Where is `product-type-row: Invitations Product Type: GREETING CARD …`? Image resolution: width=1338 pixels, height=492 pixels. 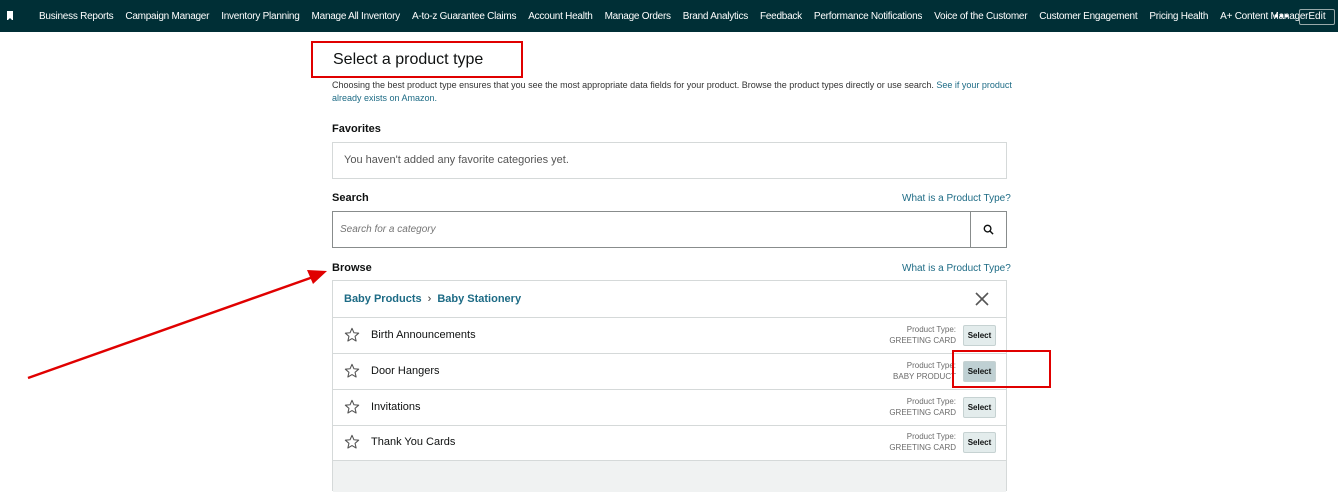
product-type-row: Invitations Product Type: GREETING CARD … is located at coordinates (669, 408).